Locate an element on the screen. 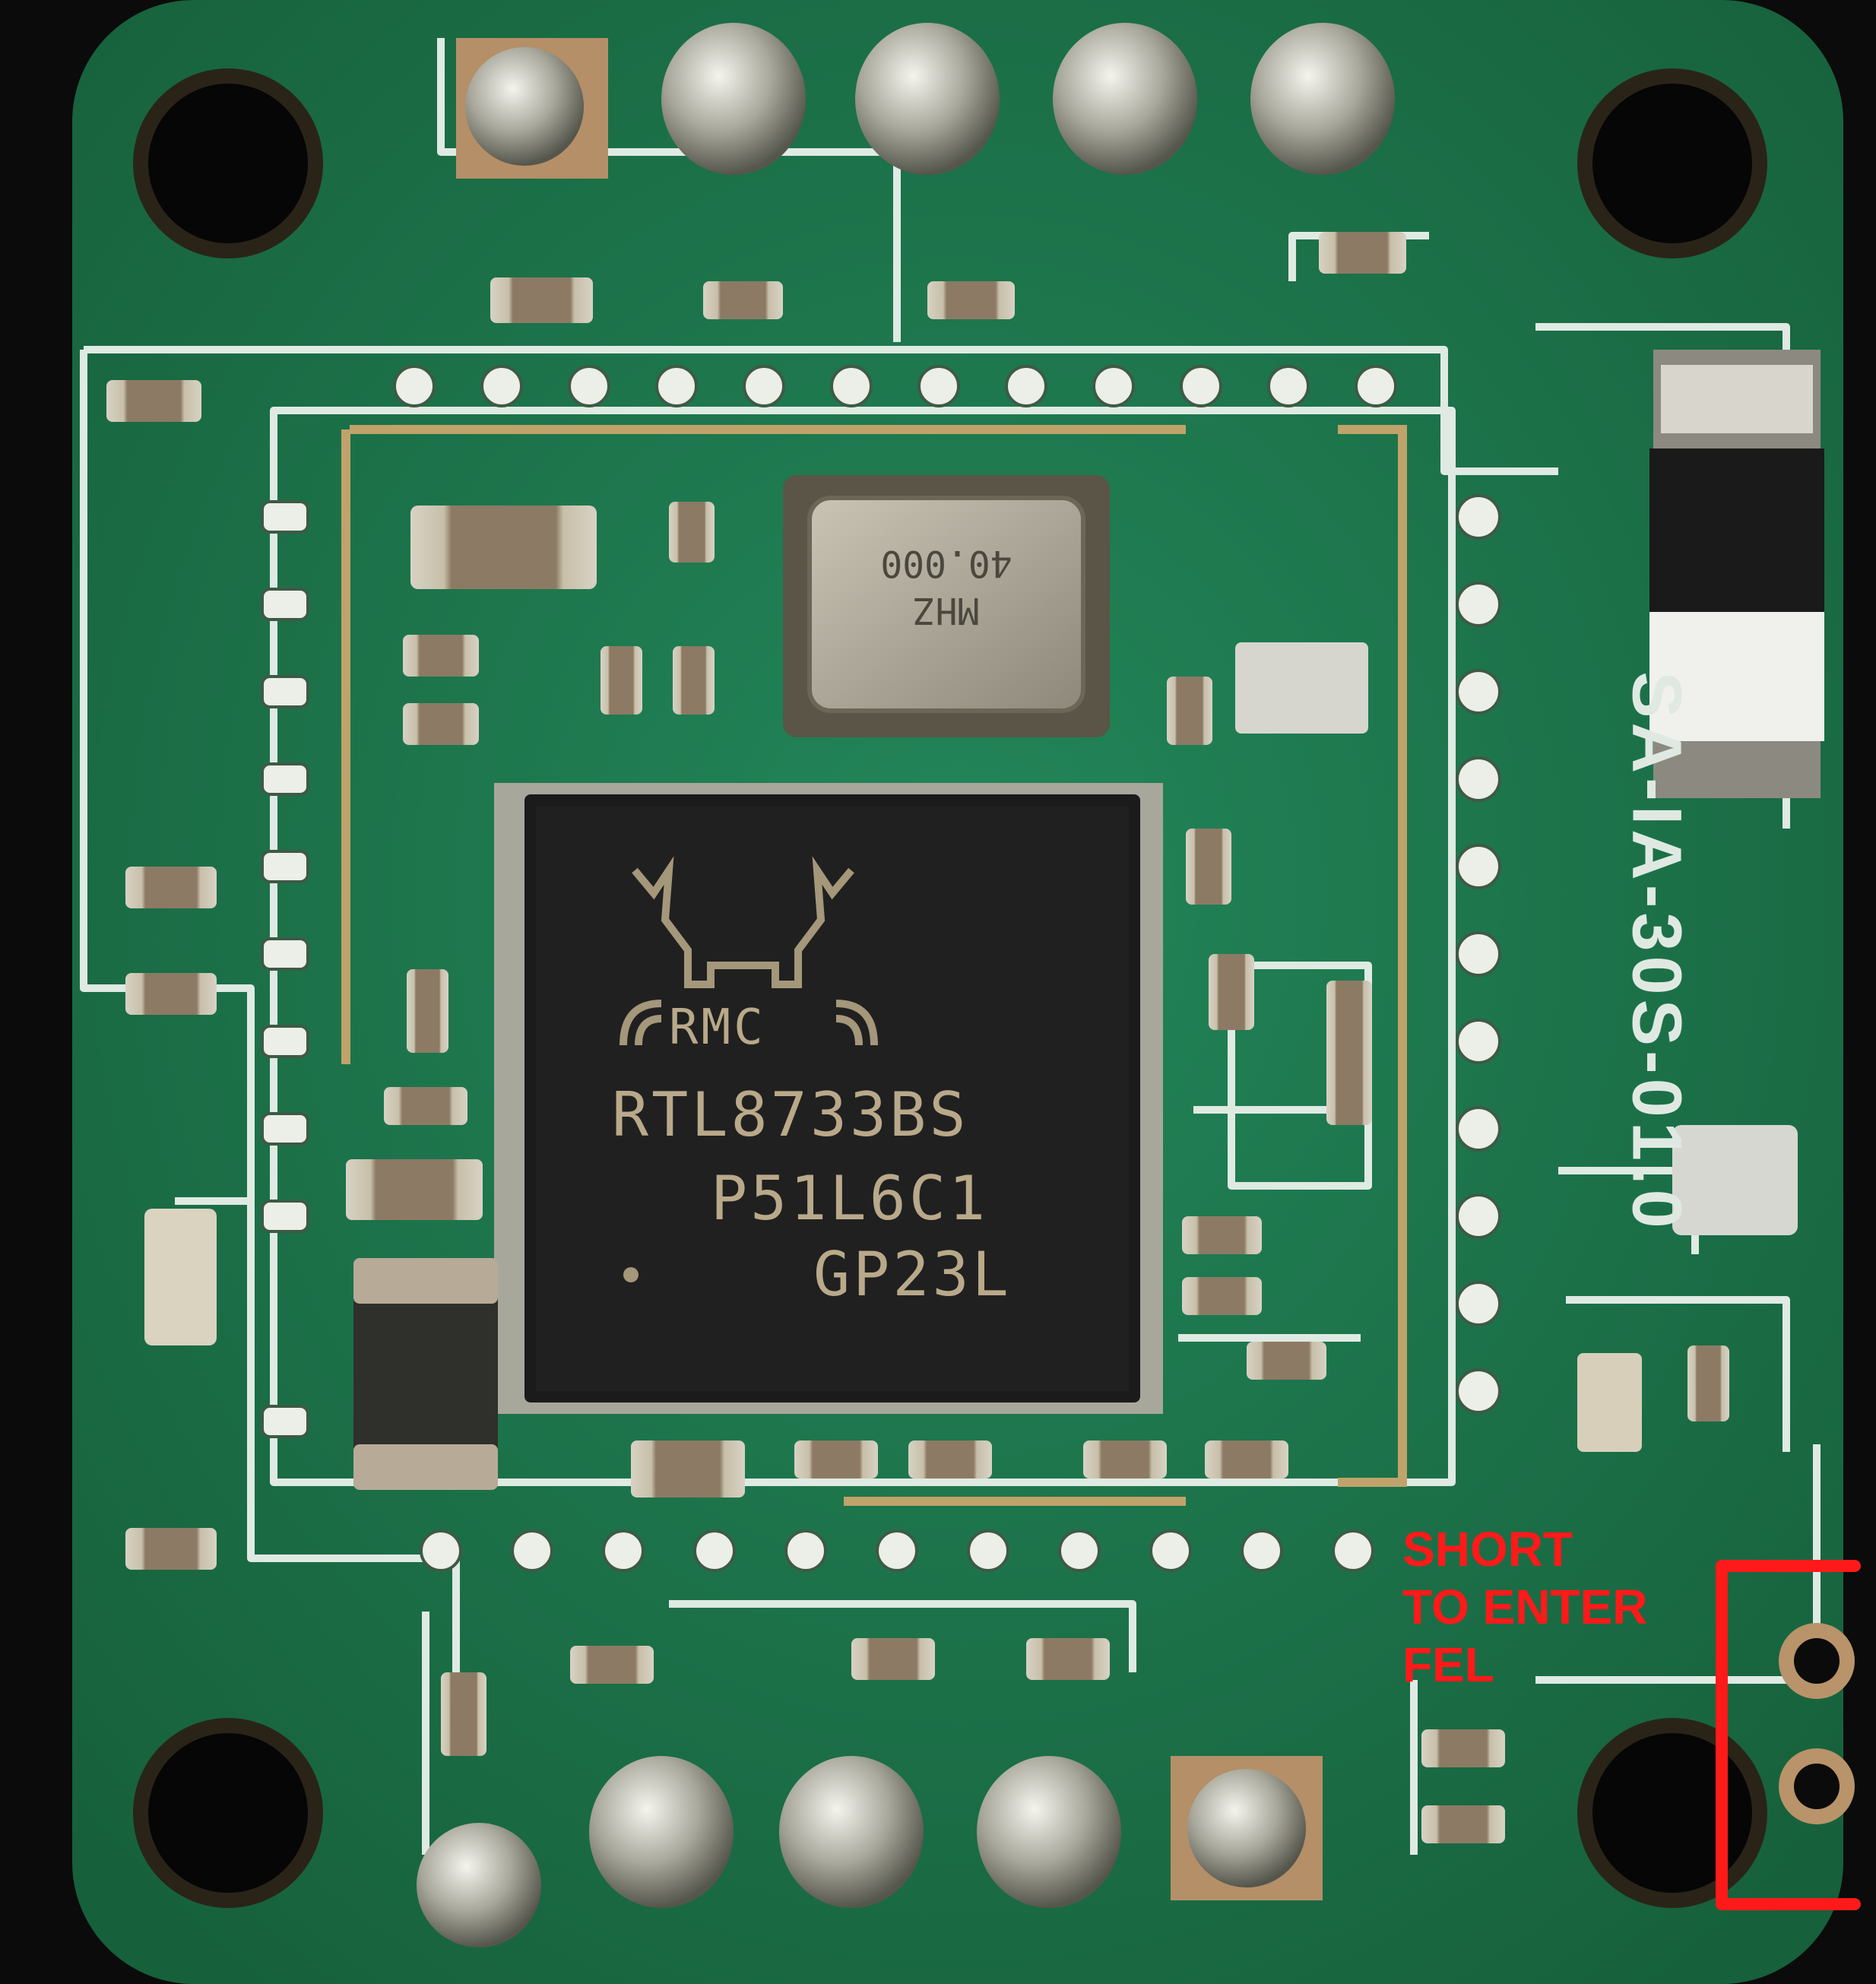 This screenshot has height=1984, width=1876. chip-date-code: GP23L is located at coordinates (912, 1274).